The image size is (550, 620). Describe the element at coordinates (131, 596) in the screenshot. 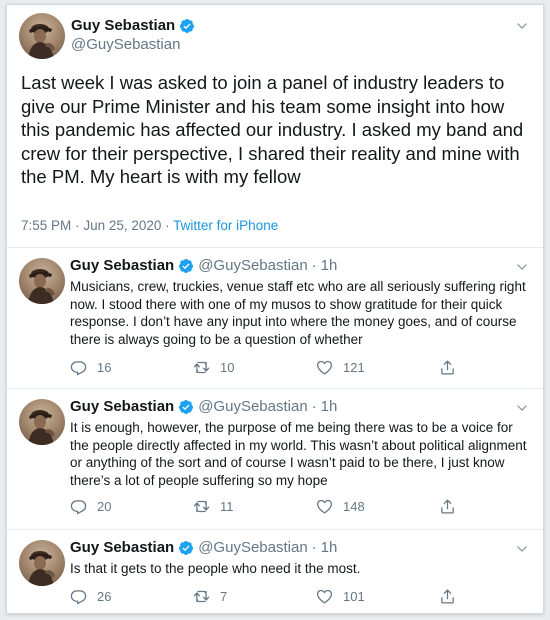

I see `reply-button: 26` at that location.